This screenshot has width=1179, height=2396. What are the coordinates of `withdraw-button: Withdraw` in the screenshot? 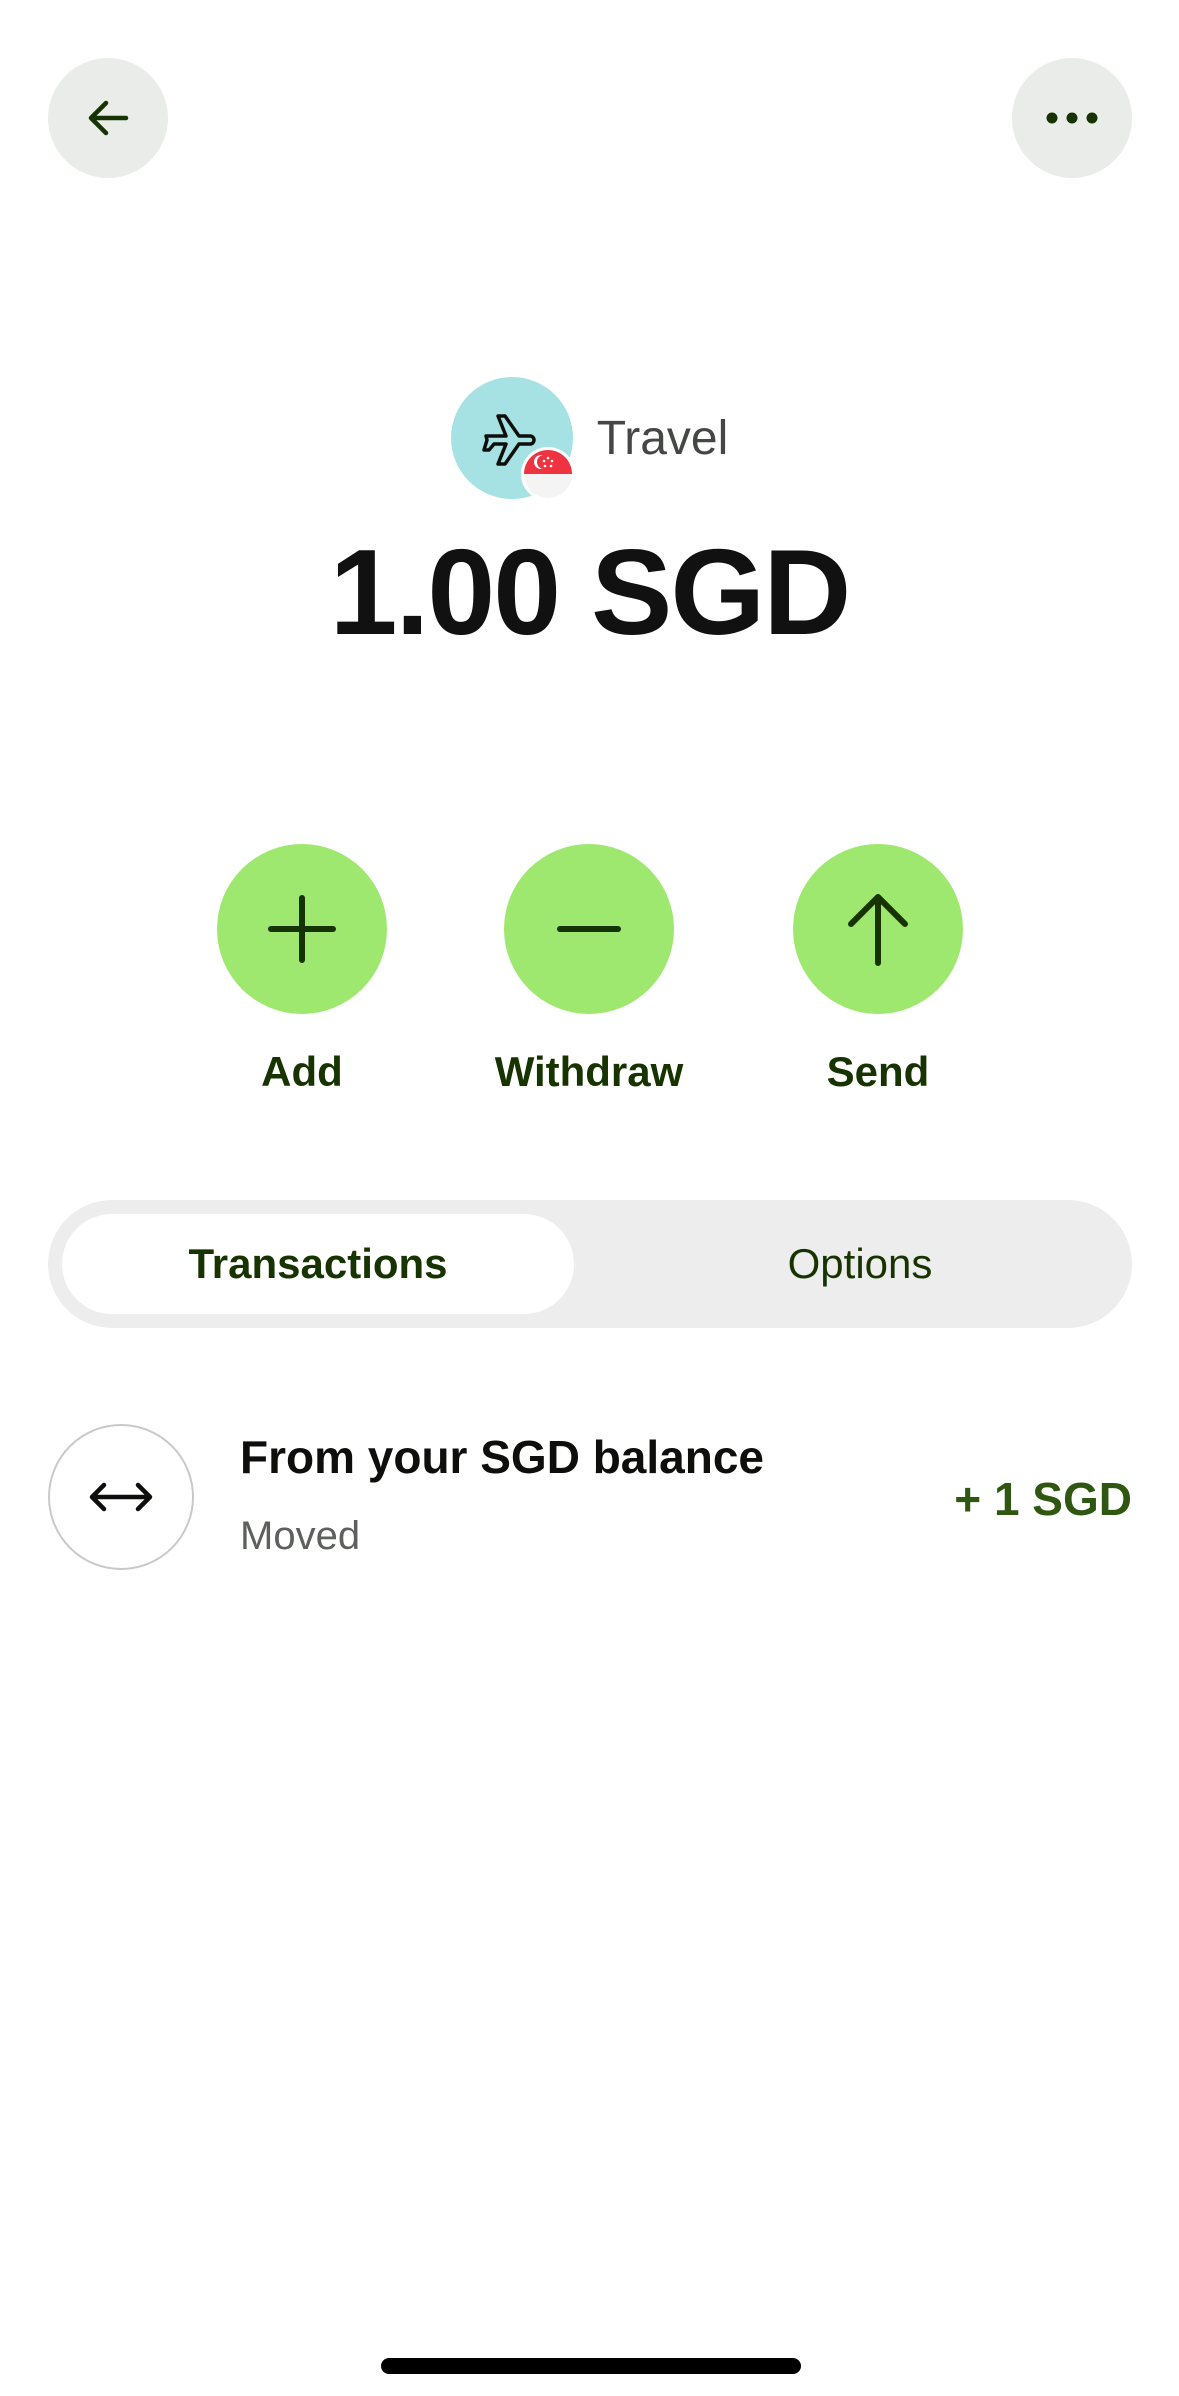 It's located at (589, 970).